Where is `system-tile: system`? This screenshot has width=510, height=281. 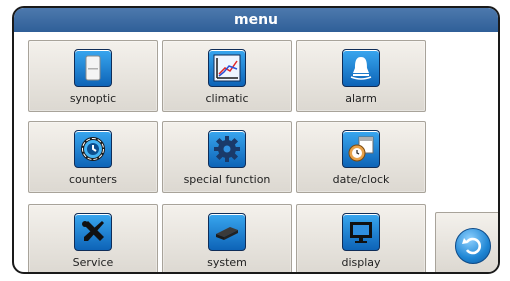 system-tile: system is located at coordinates (227, 238).